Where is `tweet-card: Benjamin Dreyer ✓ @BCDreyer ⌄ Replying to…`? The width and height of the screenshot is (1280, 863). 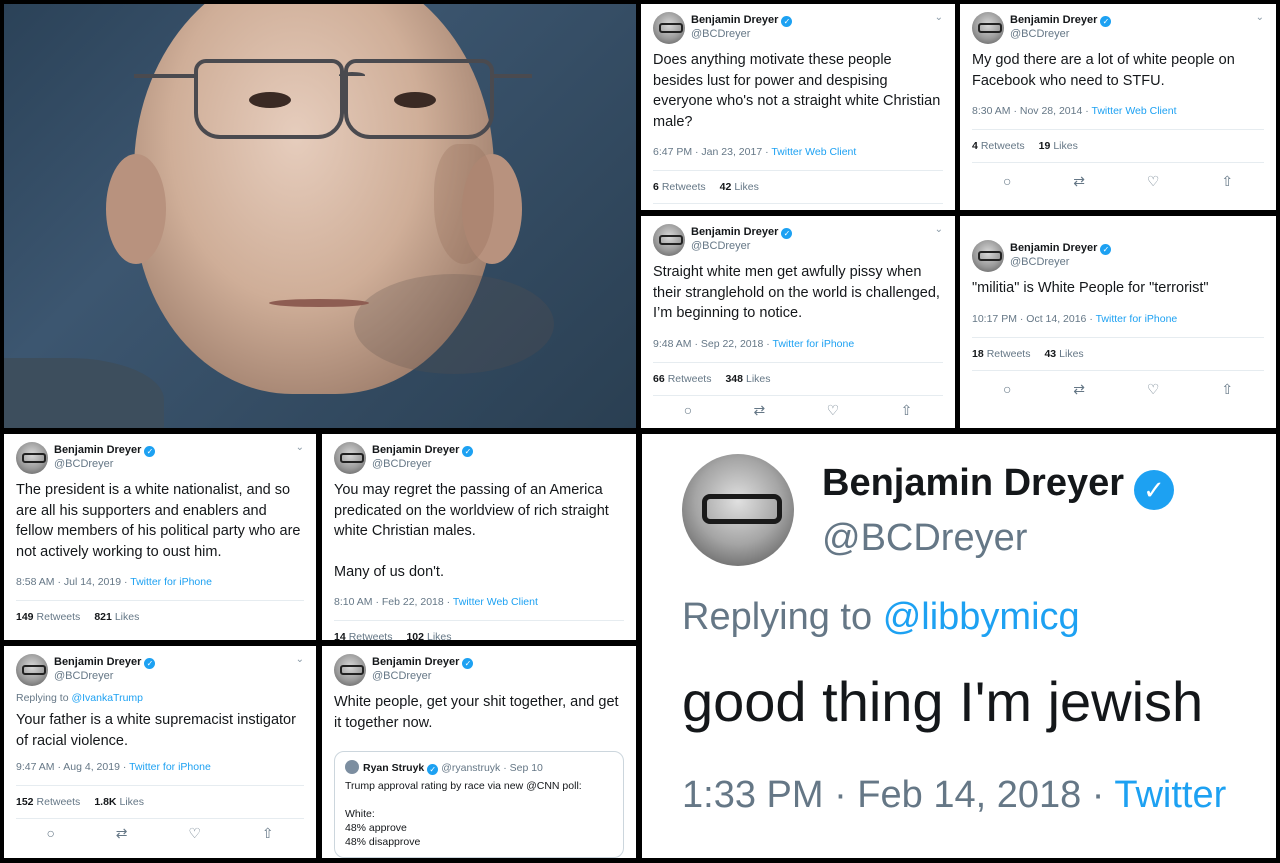
tweet-card: Benjamin Dreyer ✓ @BCDreyer ⌄ Replying to… is located at coordinates (160, 752).